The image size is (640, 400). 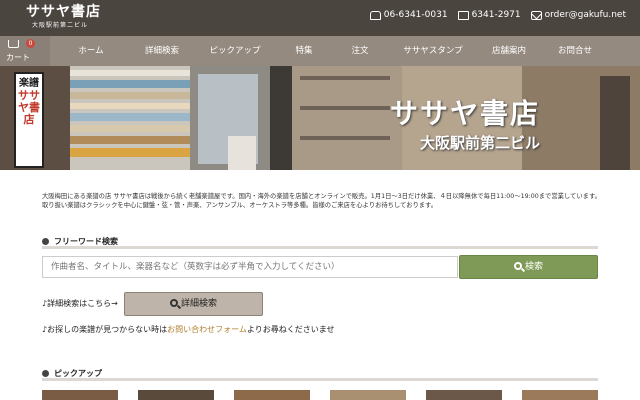 What do you see at coordinates (198, 304) in the screenshot?
I see `advanced-search-button-label: 詳細検索` at bounding box center [198, 304].